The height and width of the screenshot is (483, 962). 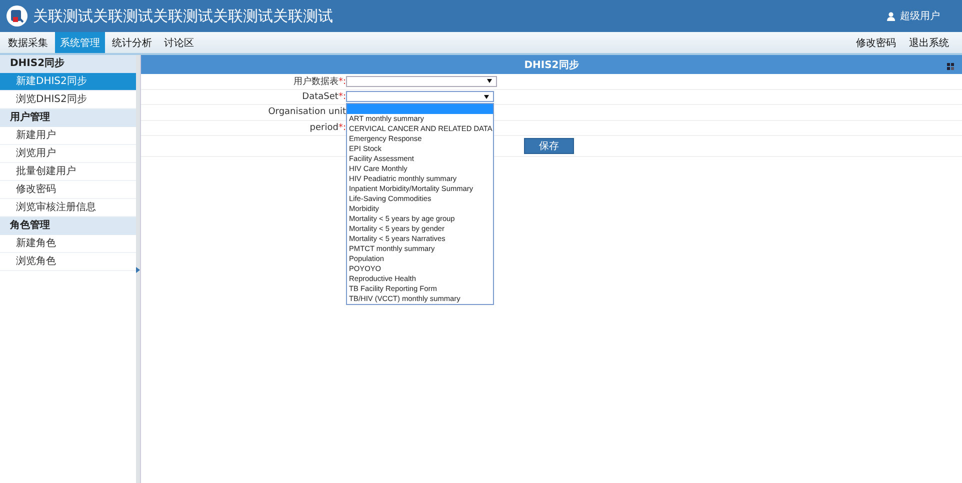 What do you see at coordinates (307, 112) in the screenshot?
I see `field-label: Organisation unit` at bounding box center [307, 112].